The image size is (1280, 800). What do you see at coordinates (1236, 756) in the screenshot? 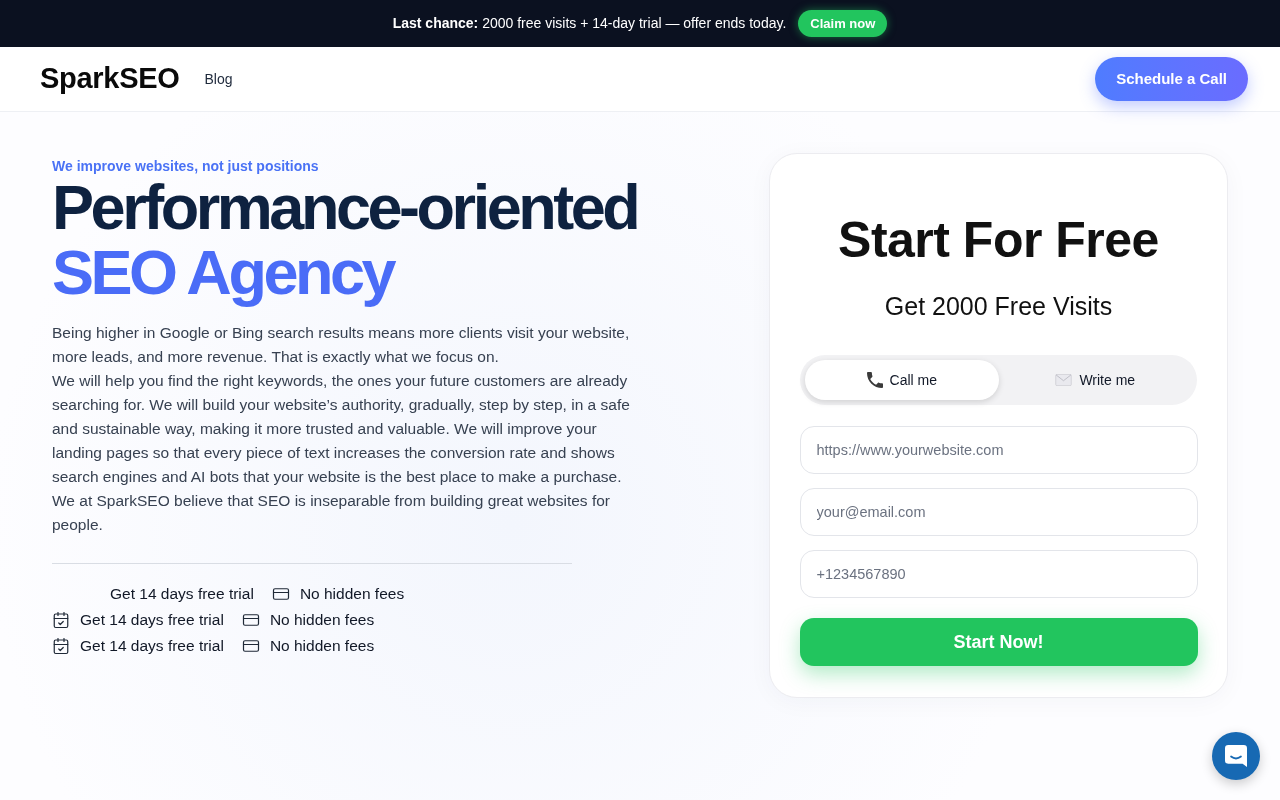
I see `chat-icon` at bounding box center [1236, 756].